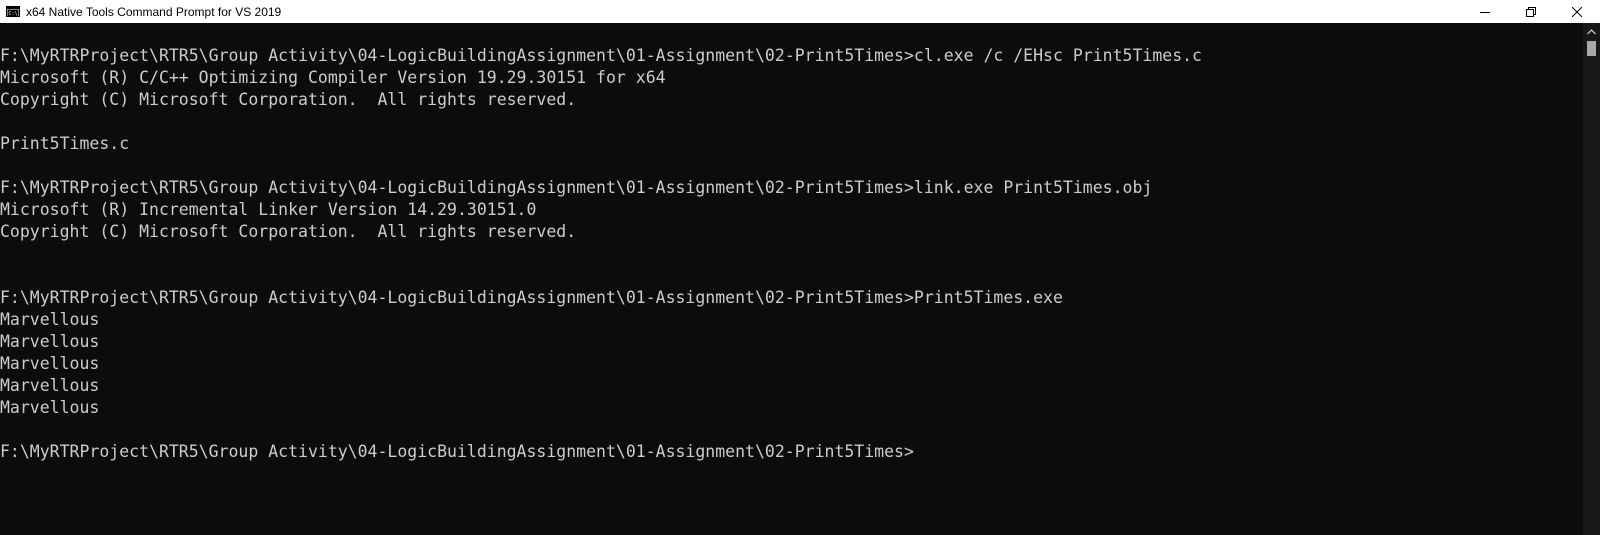  I want to click on close-button, so click(1577, 11).